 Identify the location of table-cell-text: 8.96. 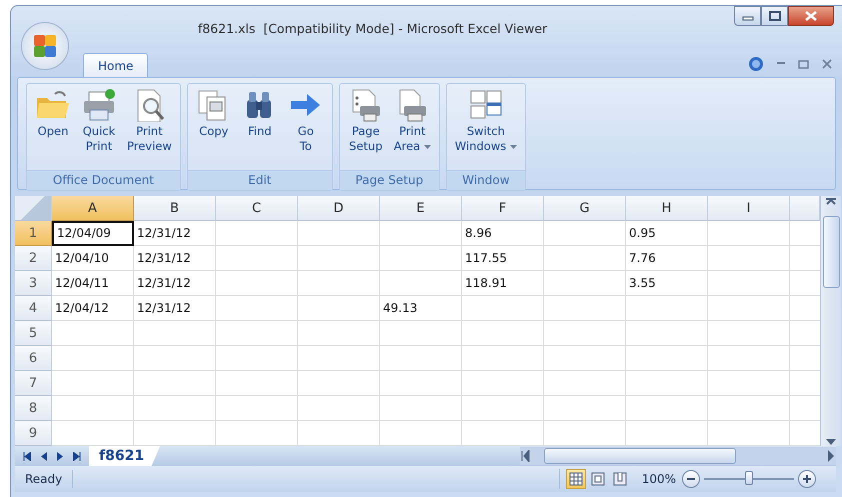
(478, 233).